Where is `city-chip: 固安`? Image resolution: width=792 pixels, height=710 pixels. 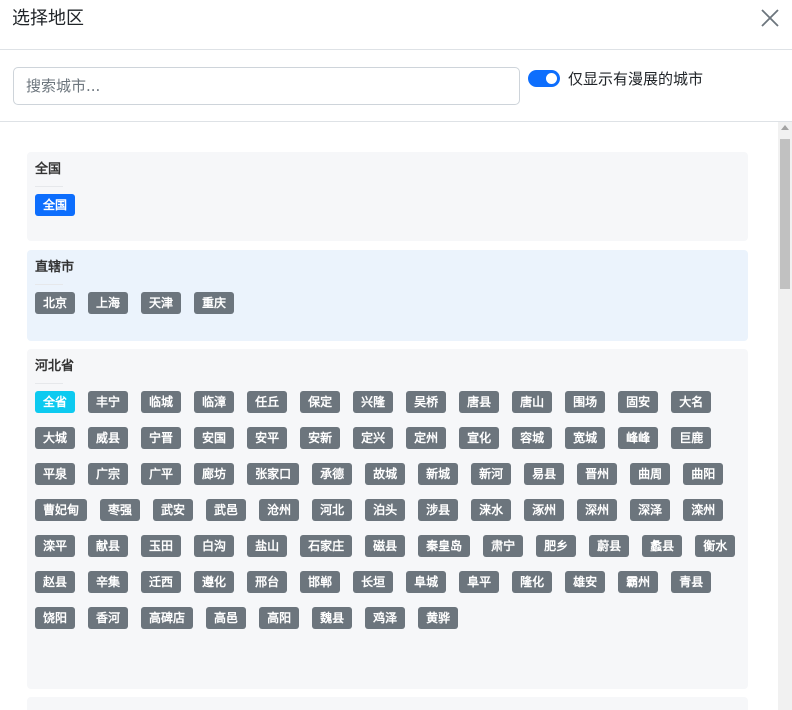
city-chip: 固安 is located at coordinates (638, 402).